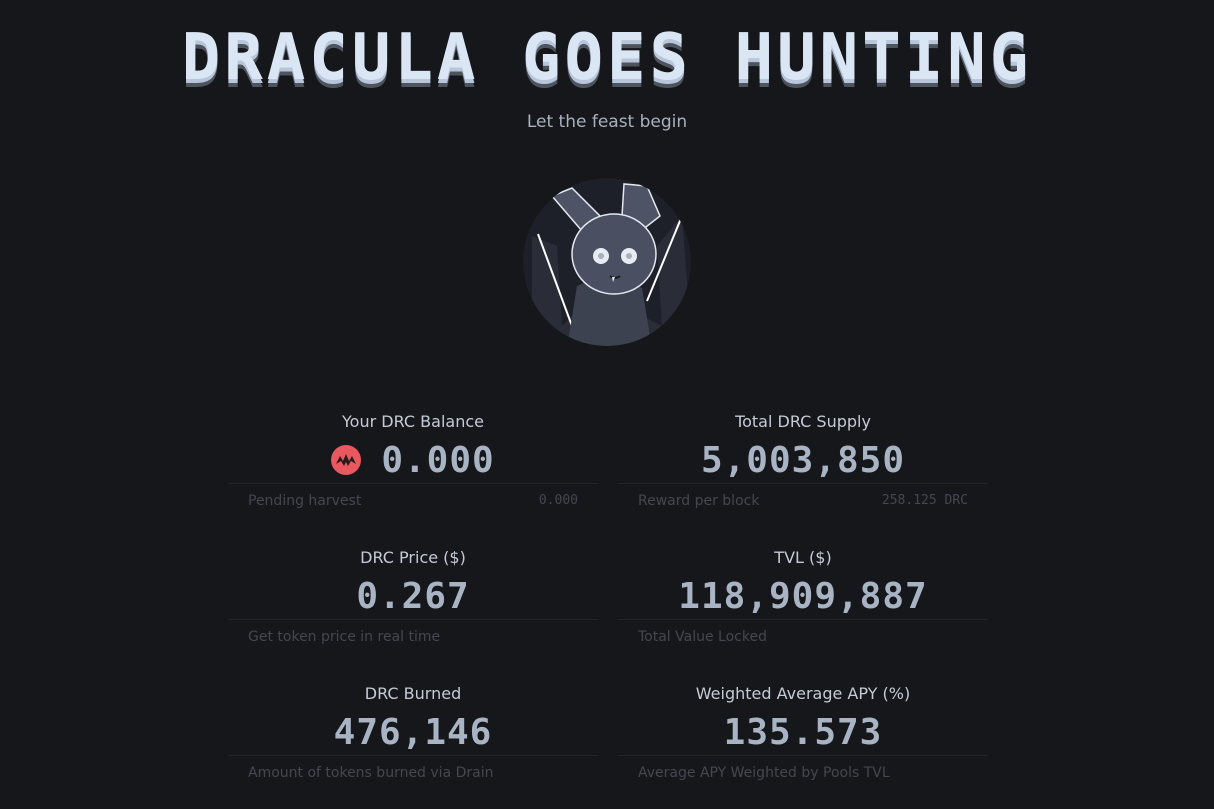 This screenshot has height=809, width=1214. I want to click on burned-footer-label: Amount of tokens burned via Drain, so click(371, 773).